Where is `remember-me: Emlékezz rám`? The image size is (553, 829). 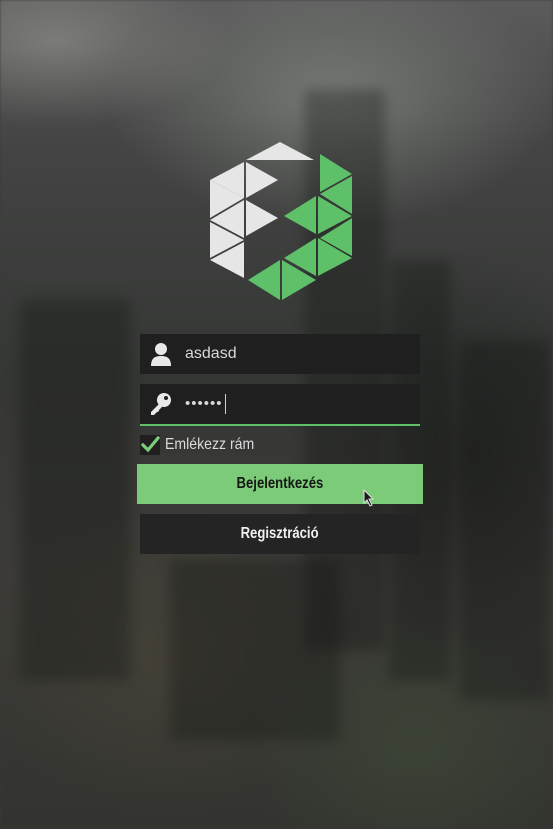 remember-me: Emlékezz rám is located at coordinates (203, 445).